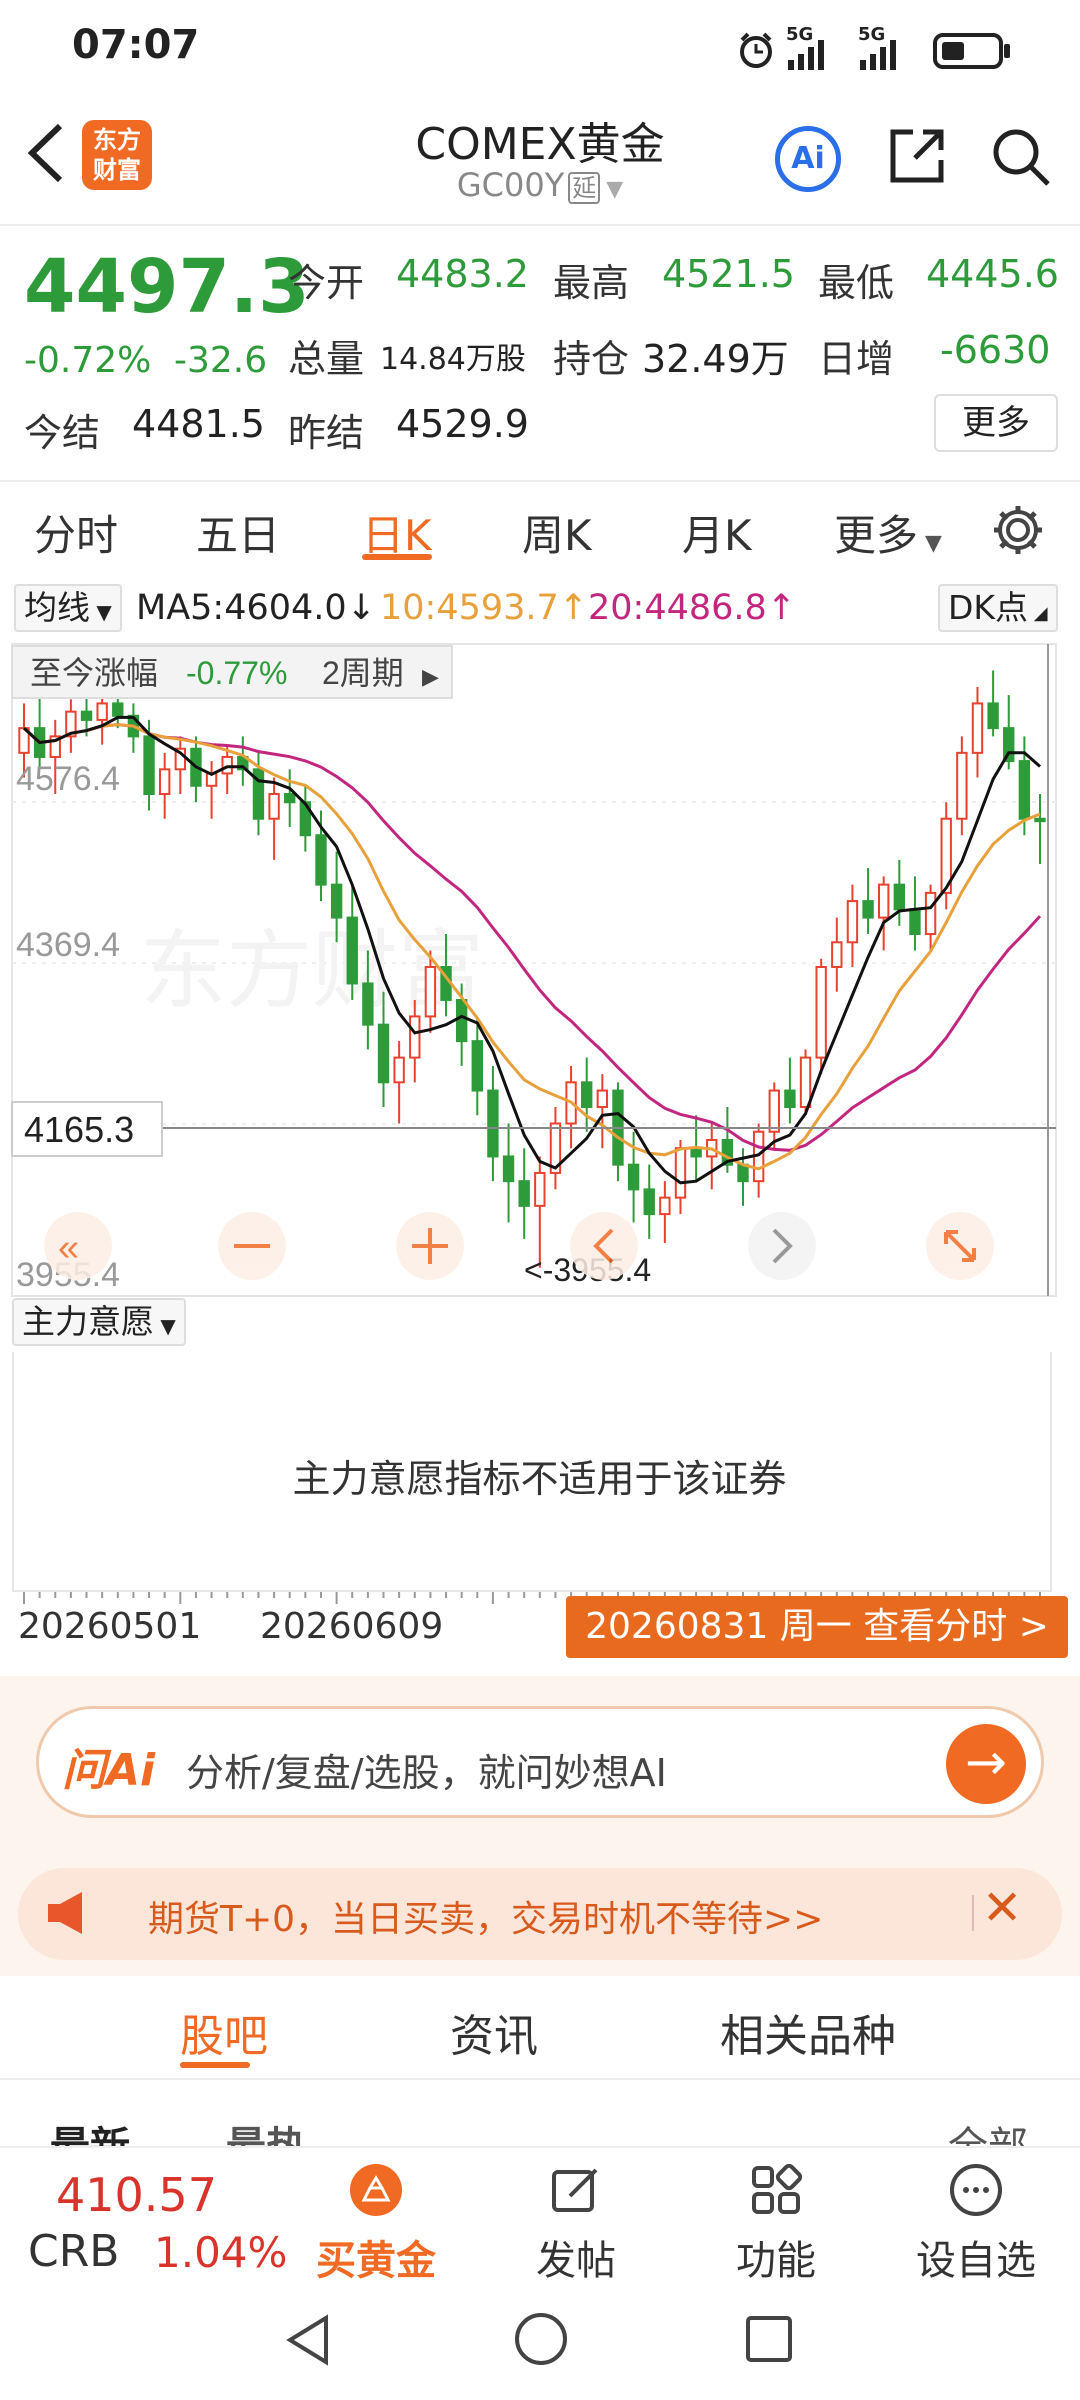 The image size is (1080, 2400). What do you see at coordinates (486, 1919) in the screenshot?
I see `promo-text: 期货T+0，当日买卖，交易时机不等待>>` at bounding box center [486, 1919].